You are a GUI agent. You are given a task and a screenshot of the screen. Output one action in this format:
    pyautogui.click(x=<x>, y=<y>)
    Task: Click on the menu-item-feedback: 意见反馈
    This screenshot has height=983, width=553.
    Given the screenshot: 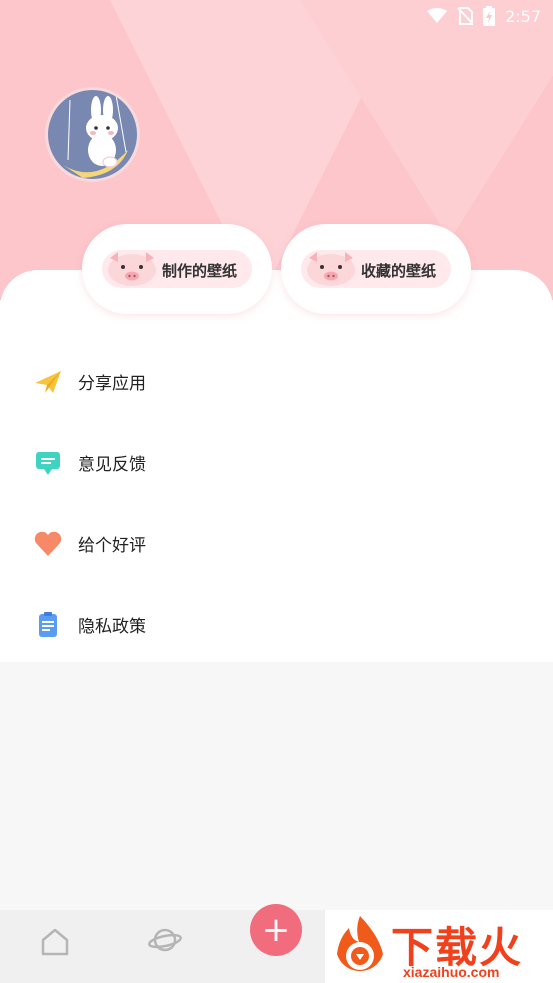 What is the action you would take?
    pyautogui.click(x=276, y=462)
    